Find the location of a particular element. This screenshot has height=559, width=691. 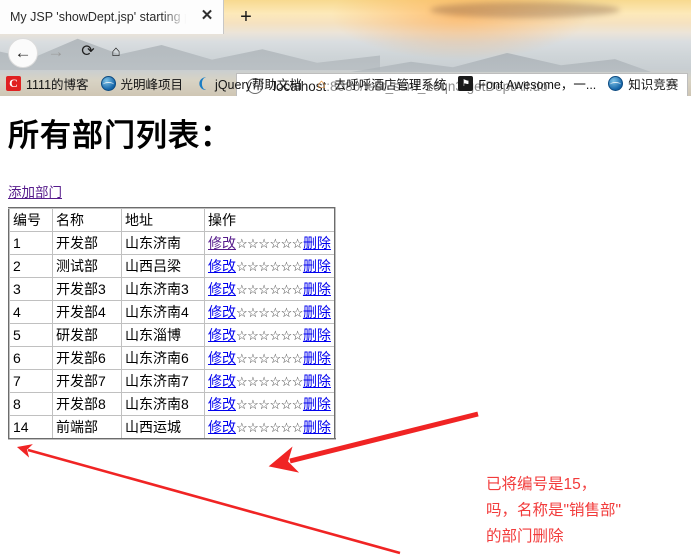

cell-address: 山东济南8 is located at coordinates (163, 404).